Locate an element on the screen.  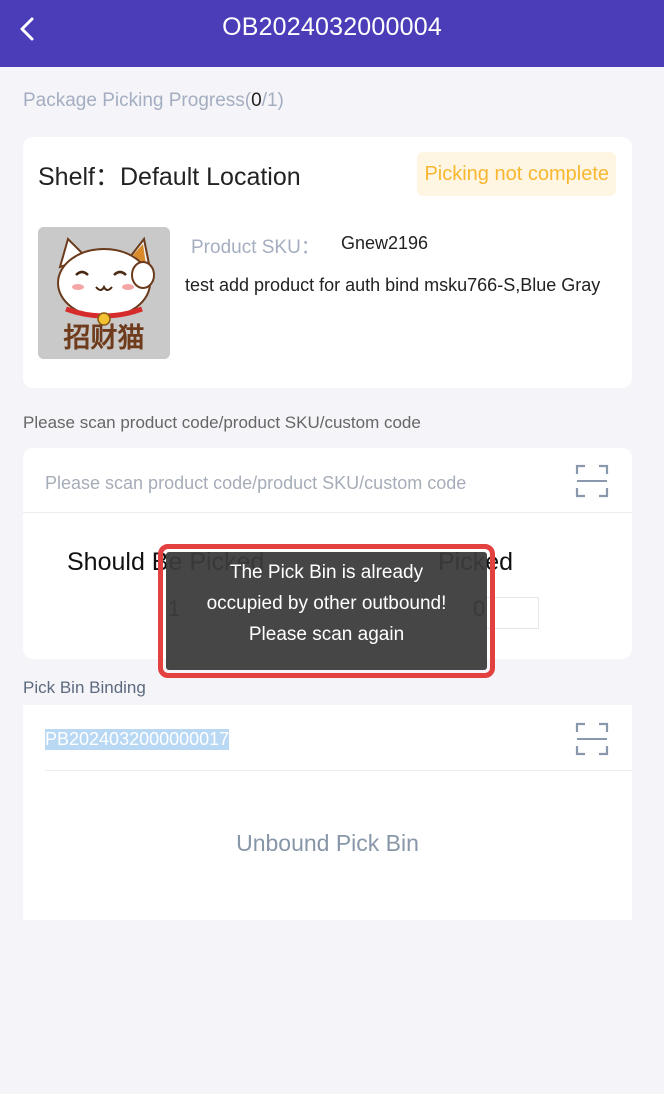
sku-label: Product SKU： is located at coordinates (255, 247).